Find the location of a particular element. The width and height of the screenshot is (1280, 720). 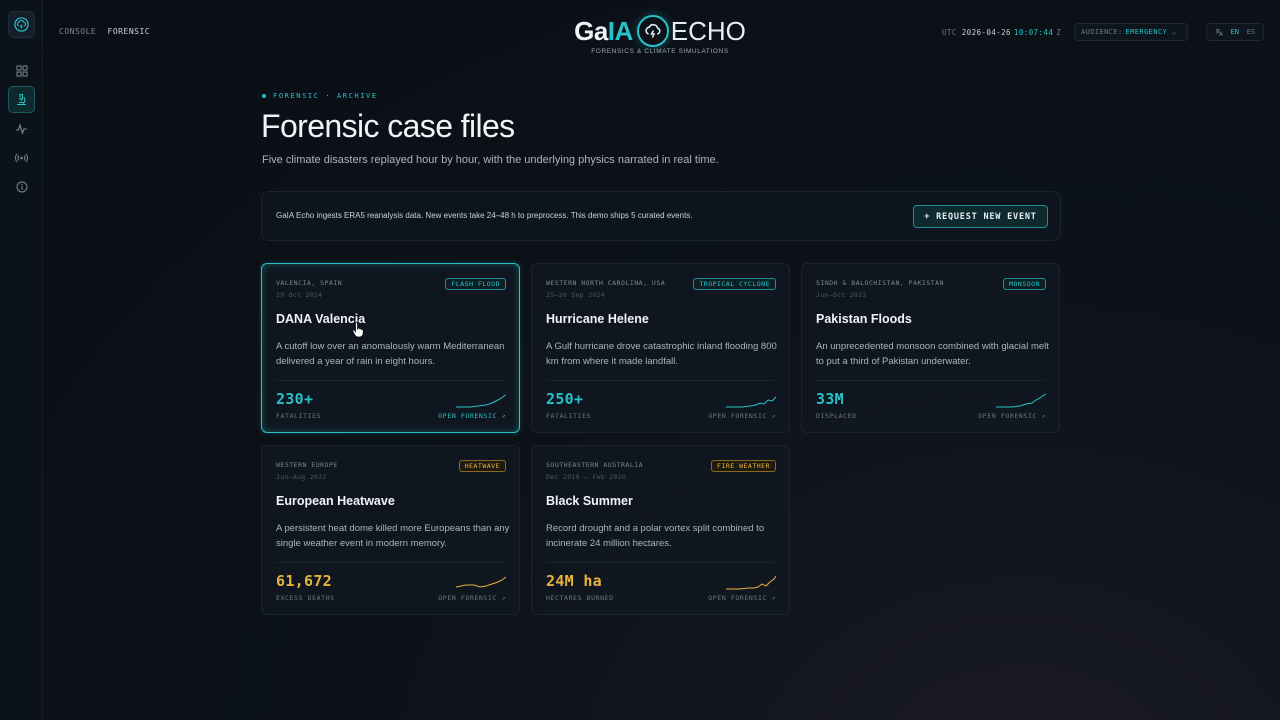

card-location: WESTERN NORTH CAROLINA, USA is located at coordinates (606, 283).